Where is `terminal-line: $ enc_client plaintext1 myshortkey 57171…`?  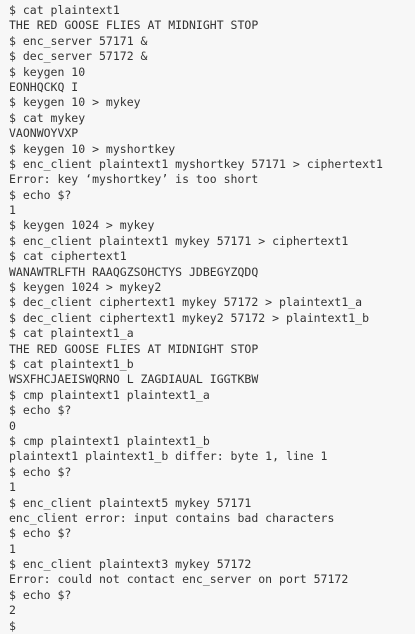
terminal-line: $ enc_client plaintext1 myshortkey 57171… is located at coordinates (196, 163).